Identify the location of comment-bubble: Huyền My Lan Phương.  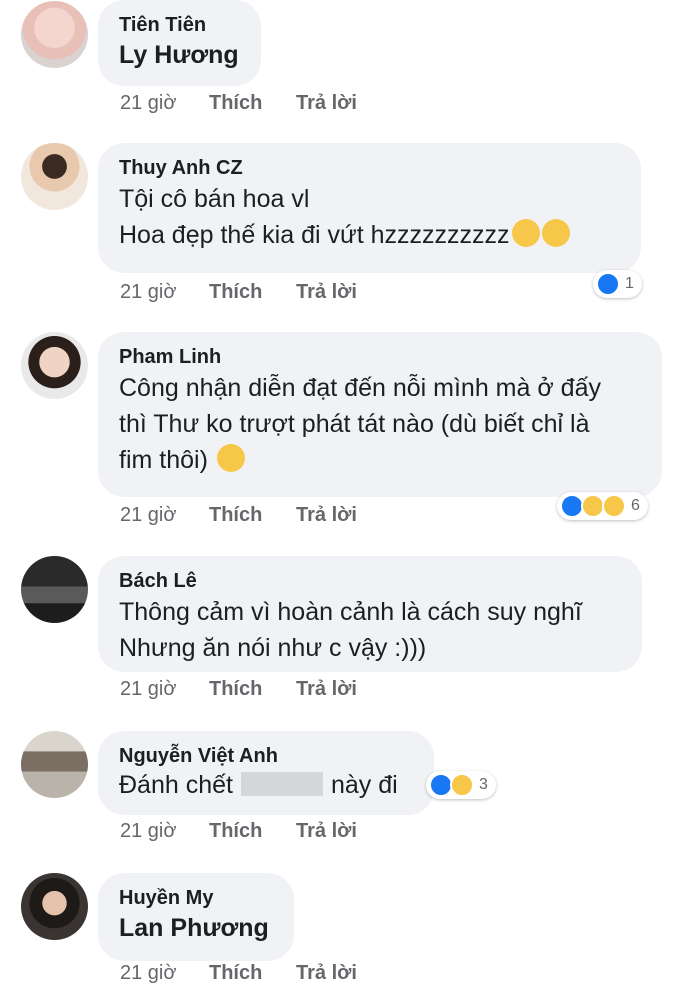
(196, 917).